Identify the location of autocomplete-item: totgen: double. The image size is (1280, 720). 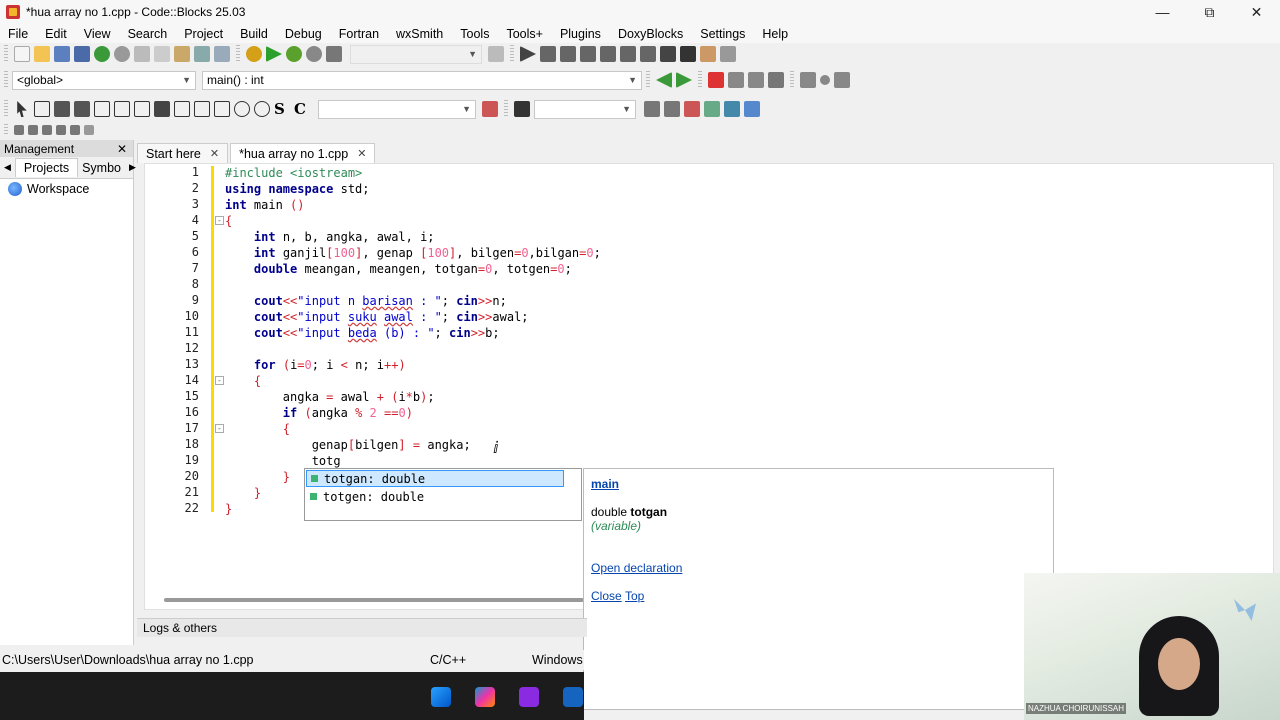
(443, 496).